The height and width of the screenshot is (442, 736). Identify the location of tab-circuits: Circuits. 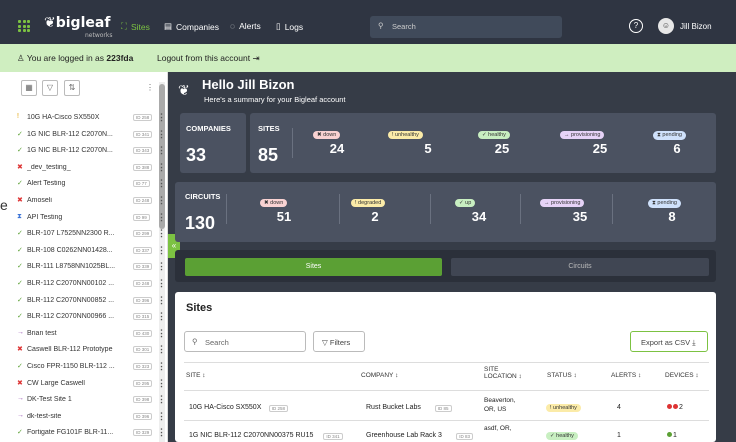
(580, 267).